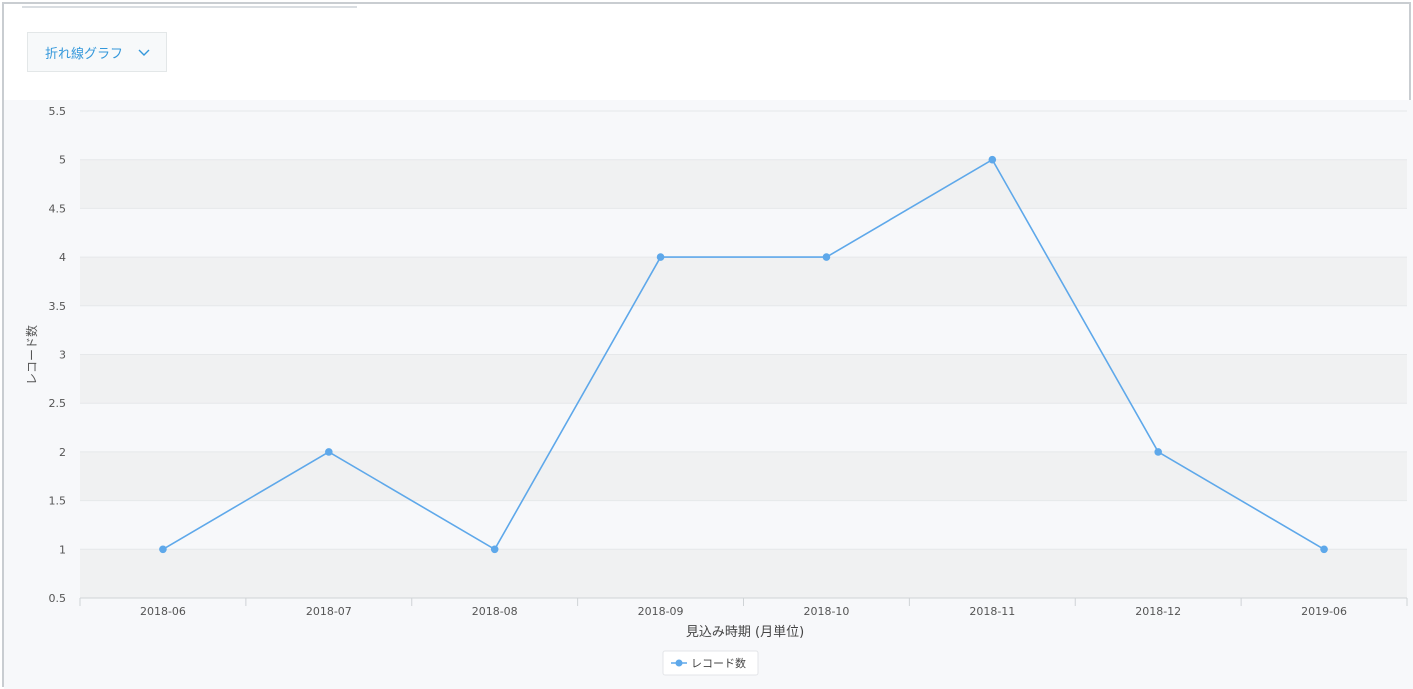 The image size is (1413, 689). What do you see at coordinates (1158, 611) in the screenshot?
I see `x-tick-label: 2018-12` at bounding box center [1158, 611].